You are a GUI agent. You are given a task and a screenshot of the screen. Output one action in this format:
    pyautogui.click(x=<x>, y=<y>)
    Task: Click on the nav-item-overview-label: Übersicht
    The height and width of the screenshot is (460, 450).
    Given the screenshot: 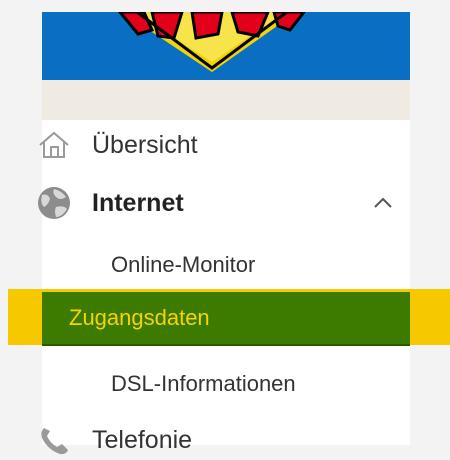 What is the action you would take?
    pyautogui.click(x=145, y=144)
    